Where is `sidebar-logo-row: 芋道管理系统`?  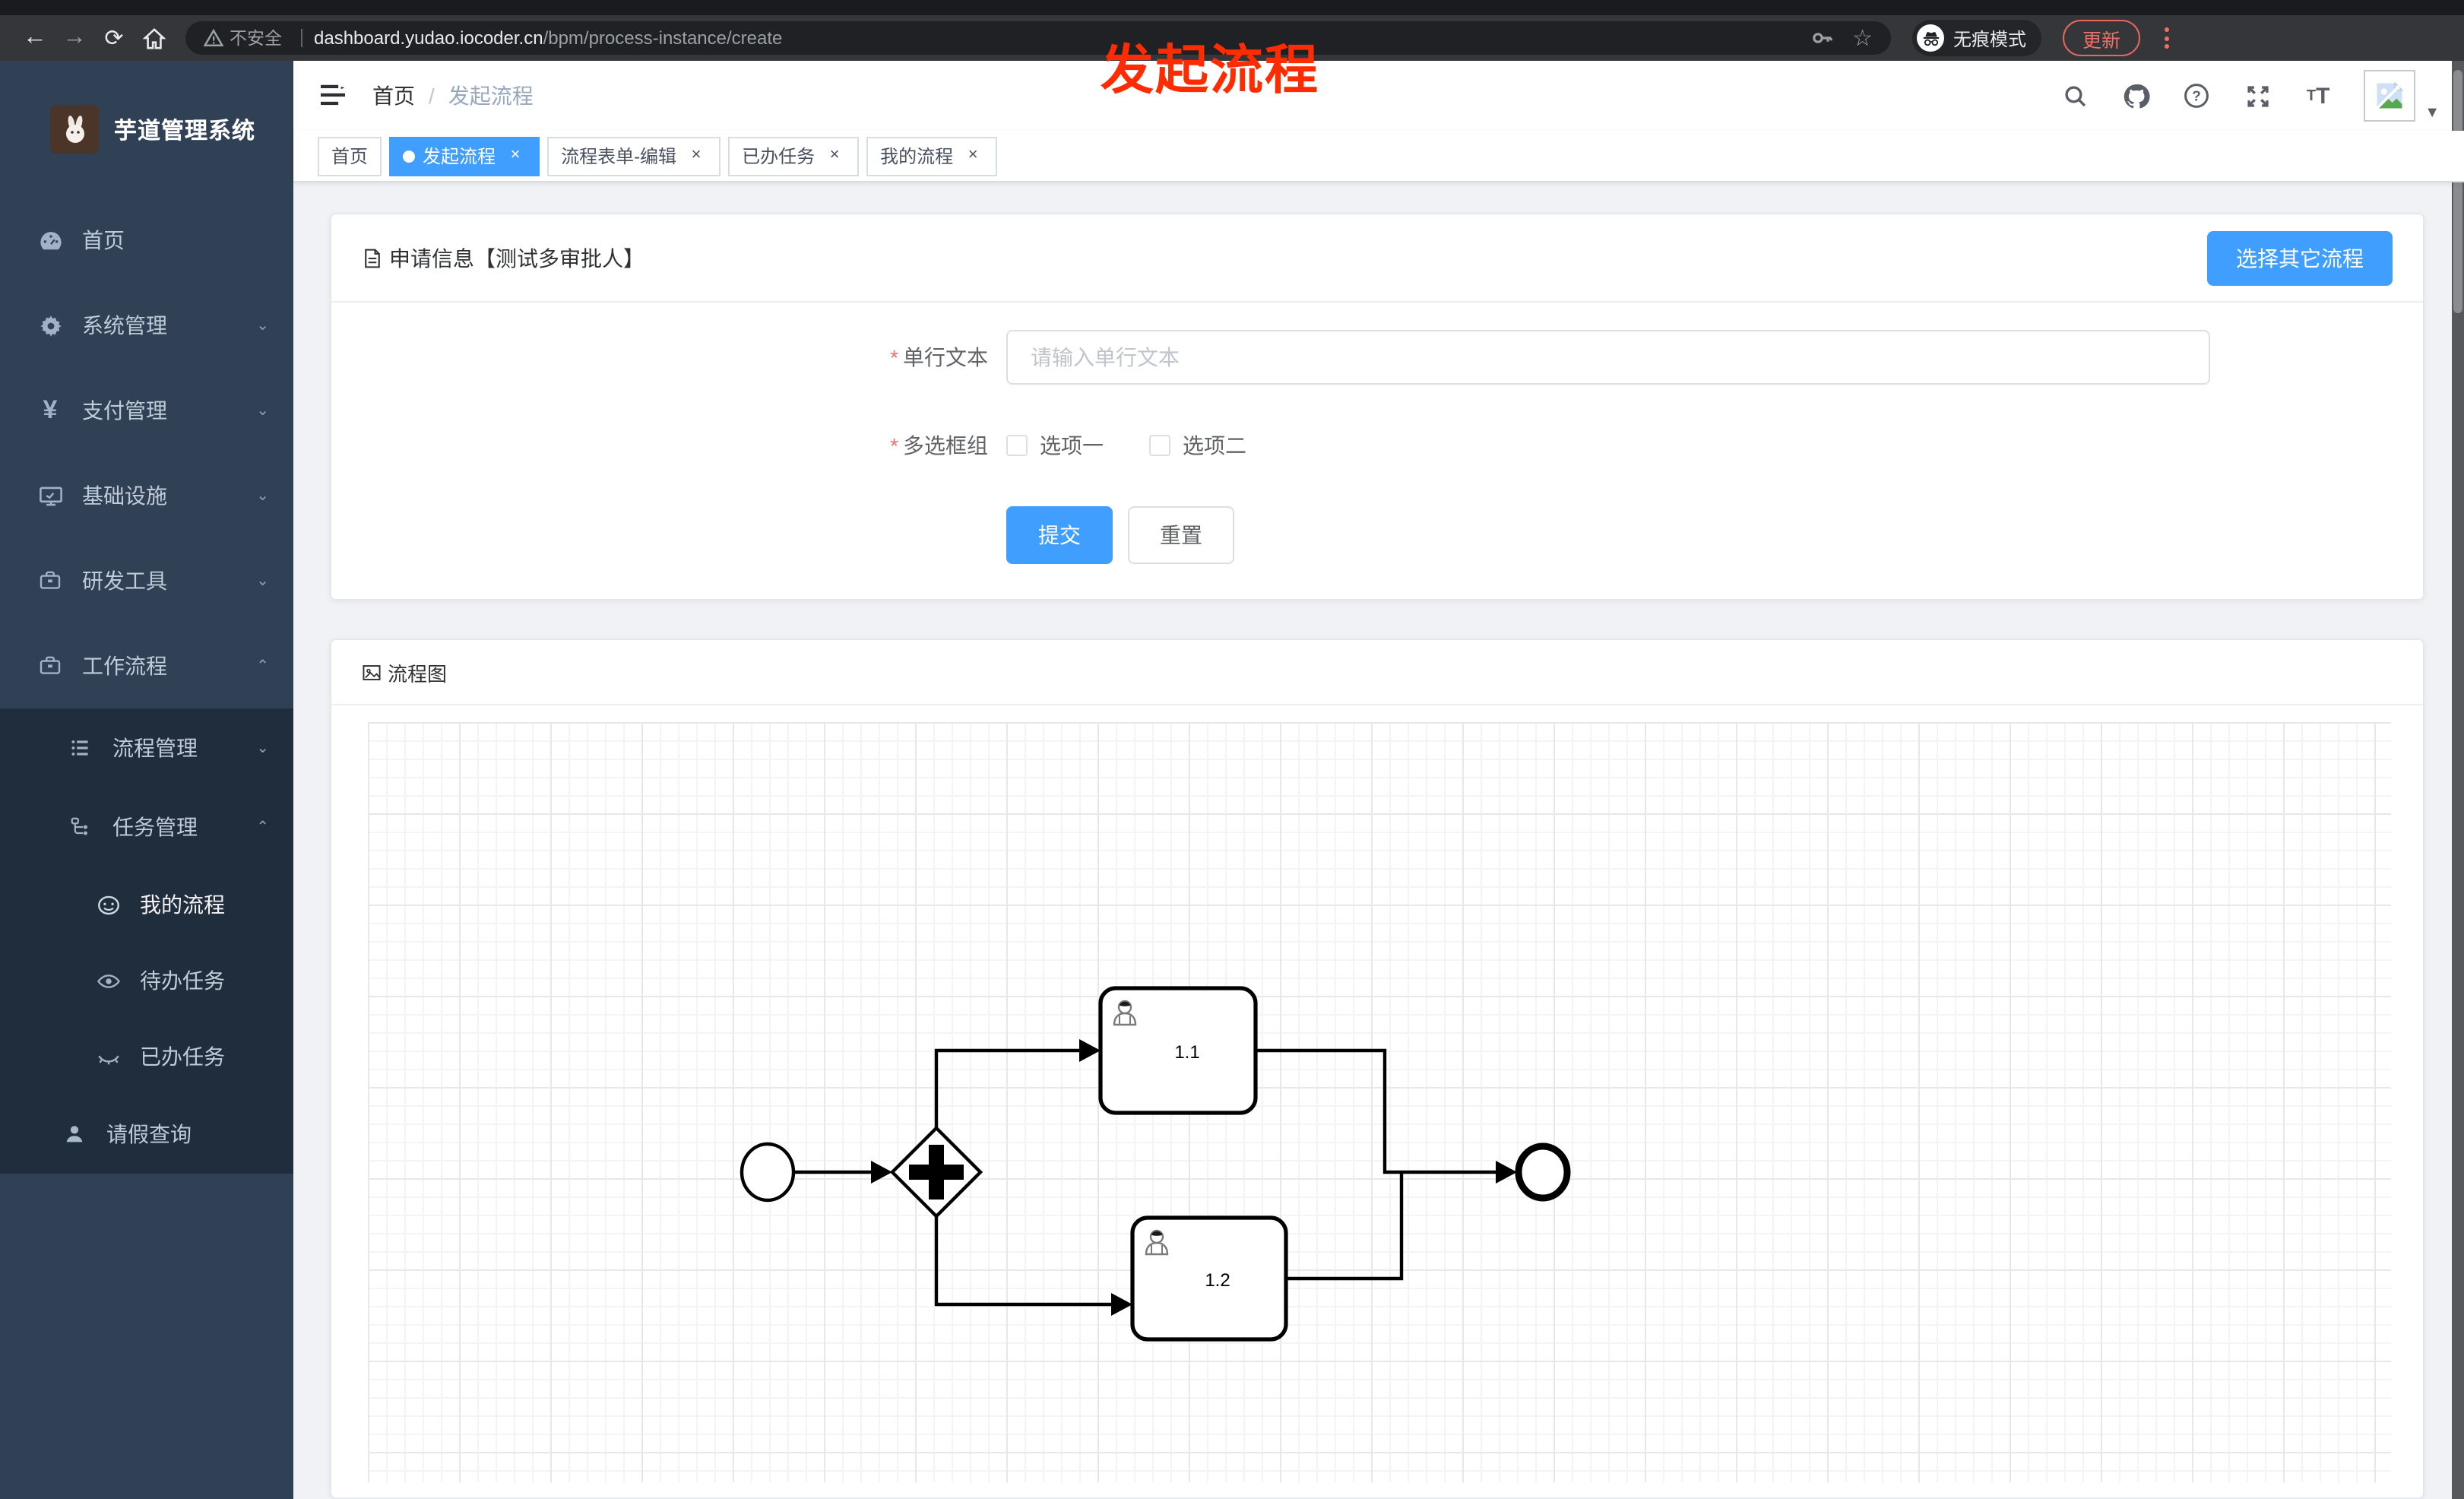 sidebar-logo-row: 芋道管理系统 is located at coordinates (146, 130).